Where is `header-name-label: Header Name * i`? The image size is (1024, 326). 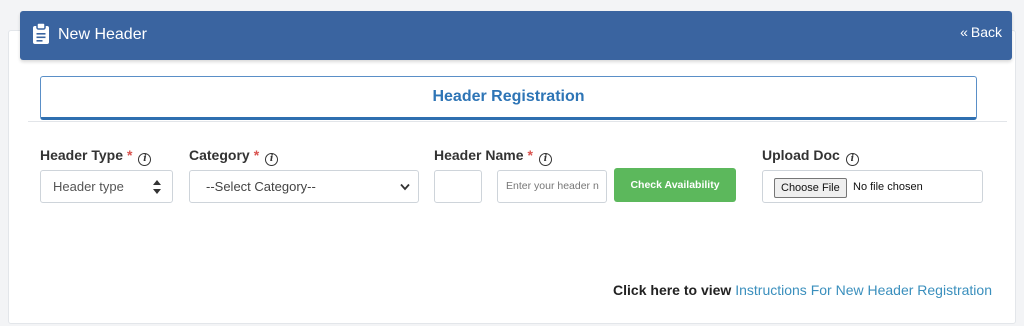 header-name-label: Header Name * i is located at coordinates (493, 156).